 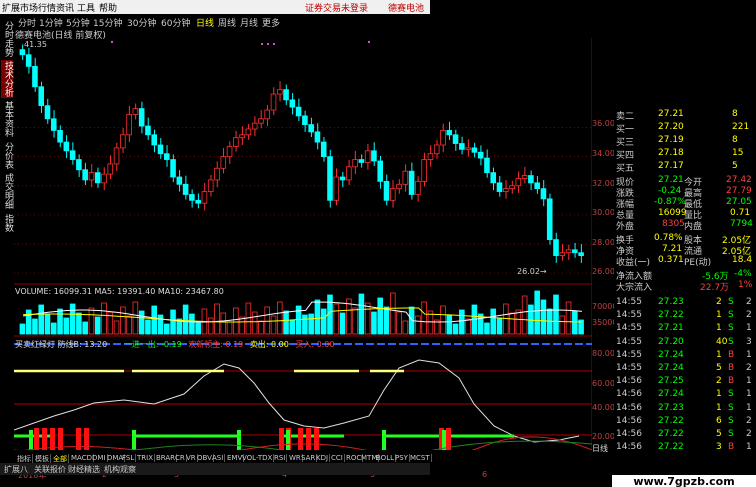 I want to click on day-tab: 日线, so click(x=600, y=448).